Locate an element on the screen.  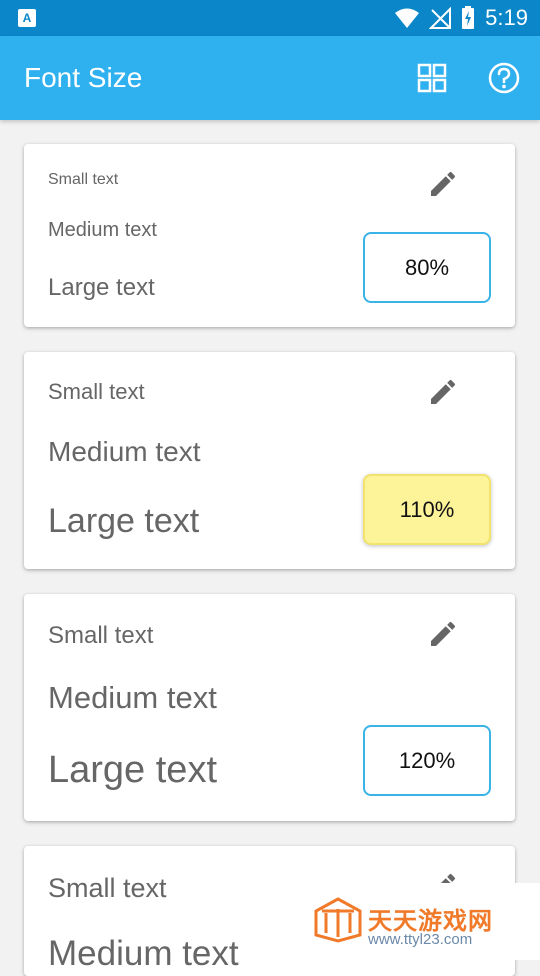
grid-view-icon is located at coordinates (432, 78).